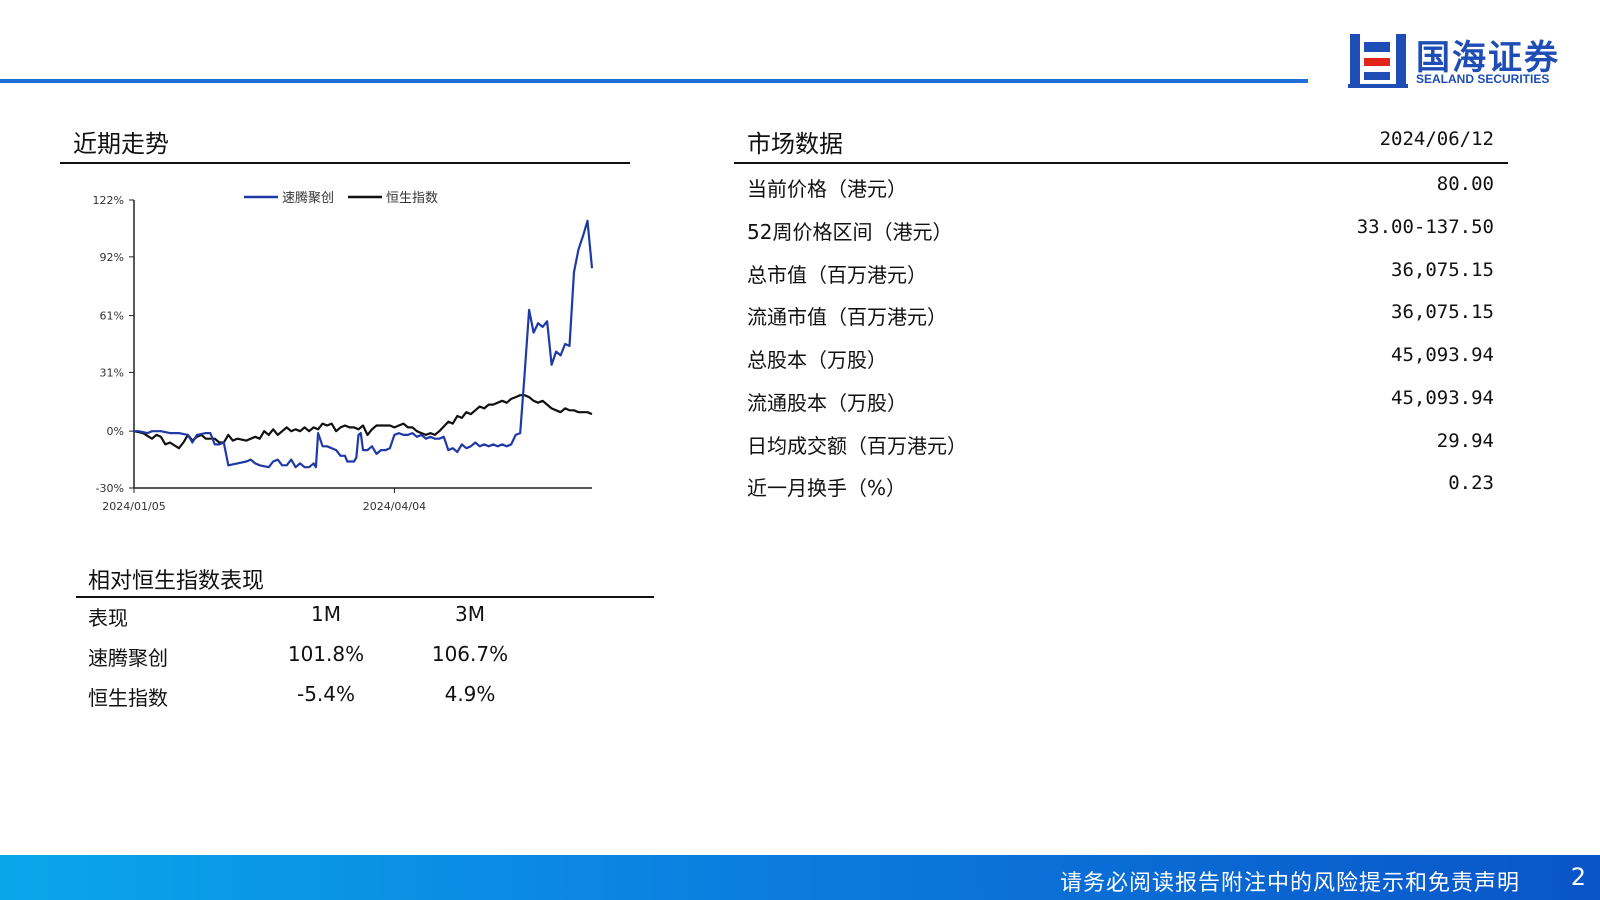  Describe the element at coordinates (412, 198) in the screenshot. I see `legend-label-1: 恒生指数` at that location.